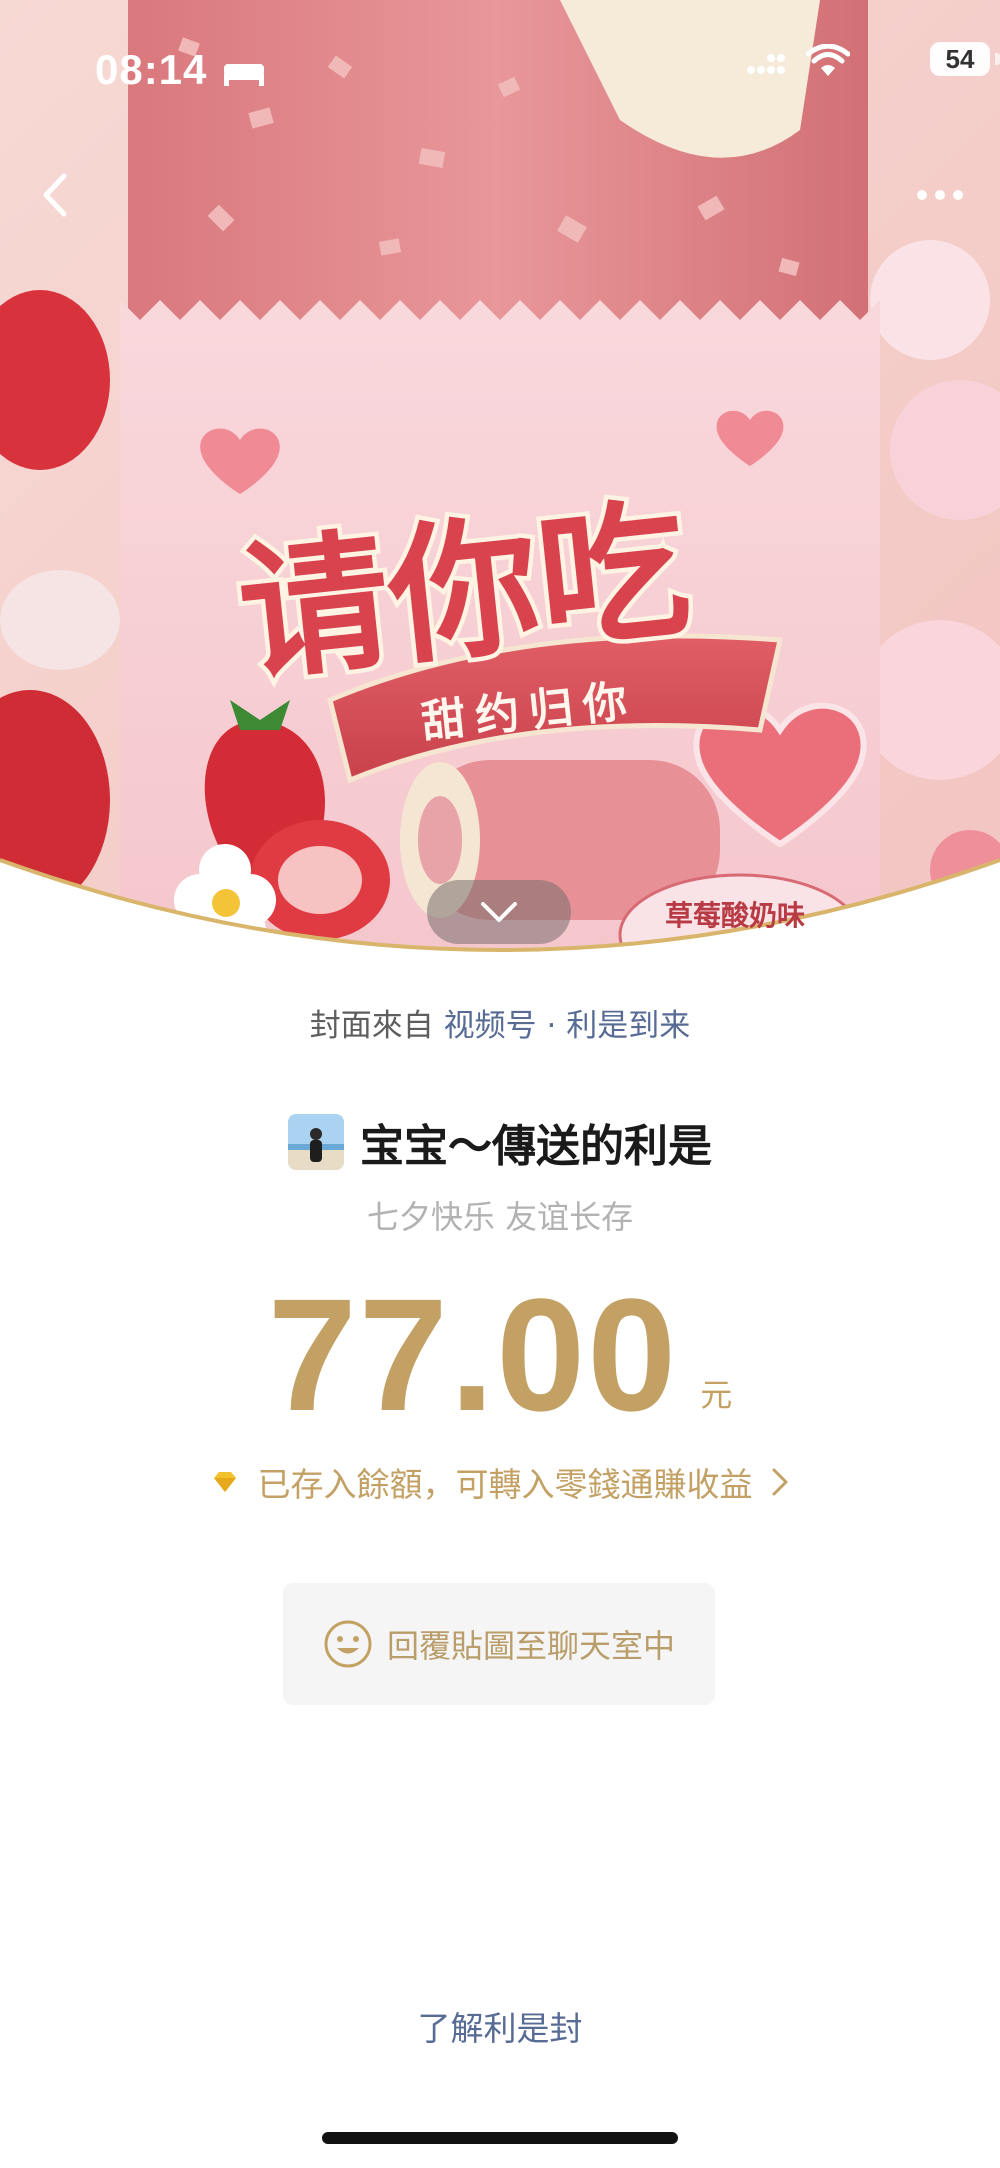 The width and height of the screenshot is (1000, 2168). I want to click on collapse-cover-button, so click(499, 912).